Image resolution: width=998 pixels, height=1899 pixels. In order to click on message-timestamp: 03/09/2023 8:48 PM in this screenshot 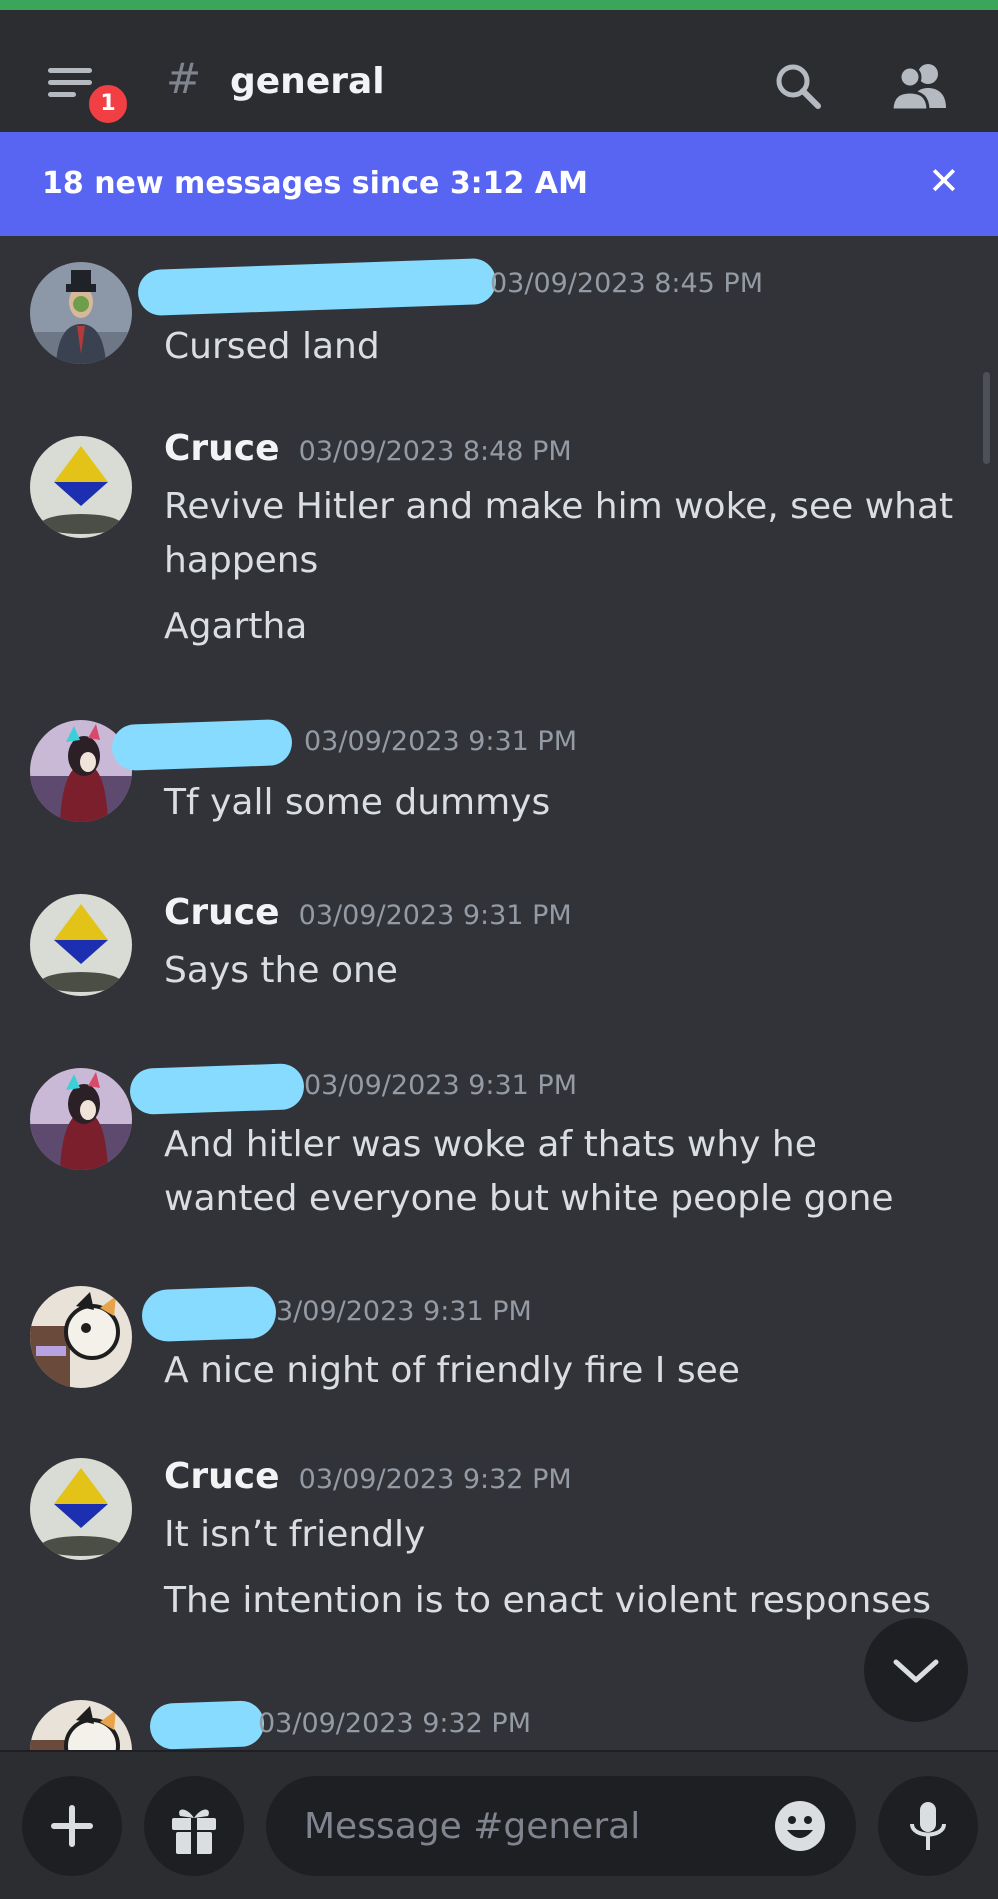, I will do `click(435, 451)`.